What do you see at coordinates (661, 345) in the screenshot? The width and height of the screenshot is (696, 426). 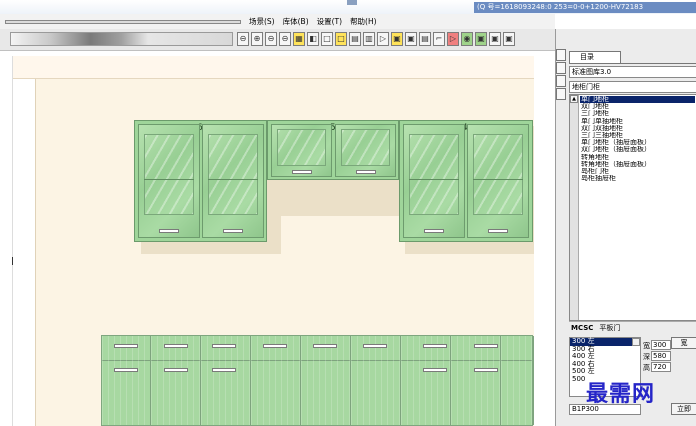 I see `width-input: 300` at bounding box center [661, 345].